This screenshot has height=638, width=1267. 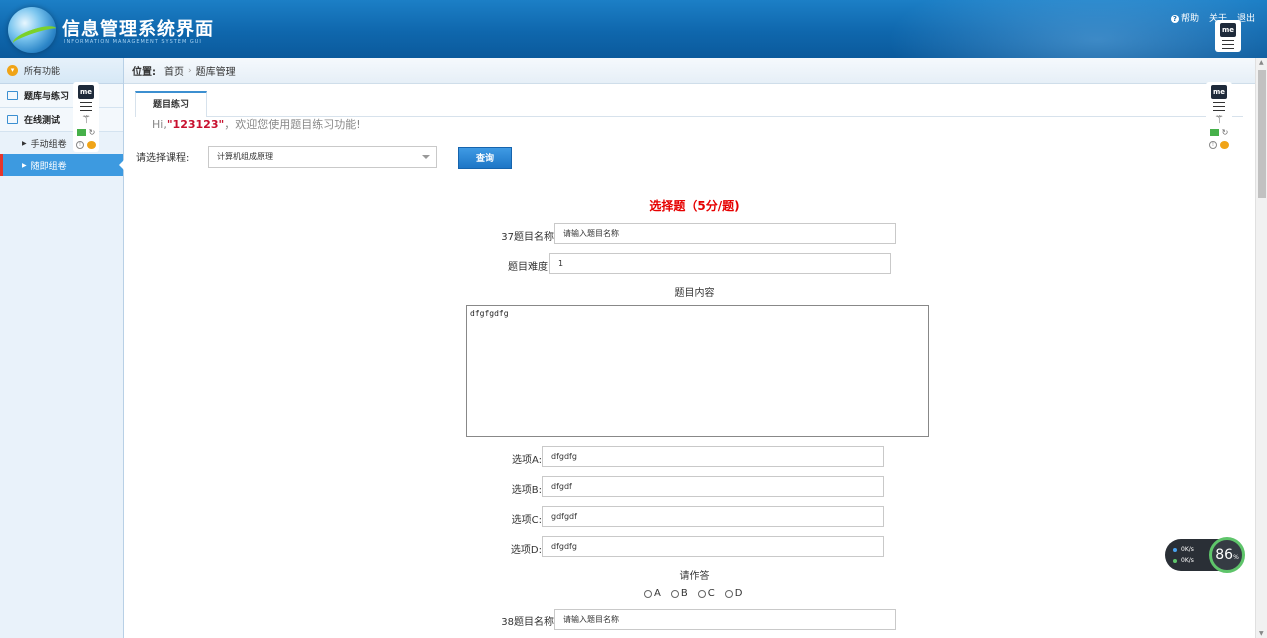 I want to click on section-title: 选择题（5分/题), so click(x=694, y=206).